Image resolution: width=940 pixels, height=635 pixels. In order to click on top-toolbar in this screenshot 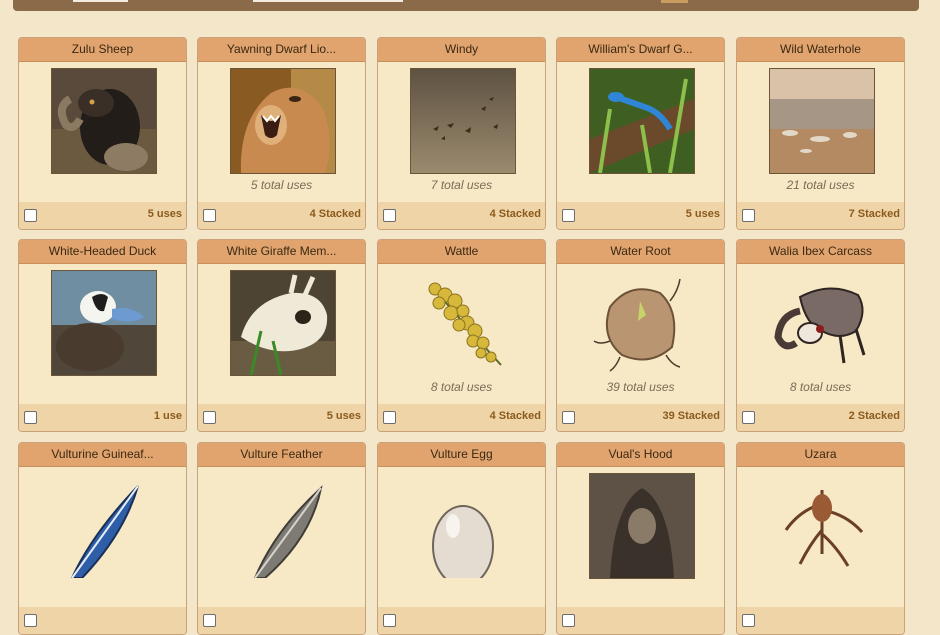, I will do `click(466, 5)`.